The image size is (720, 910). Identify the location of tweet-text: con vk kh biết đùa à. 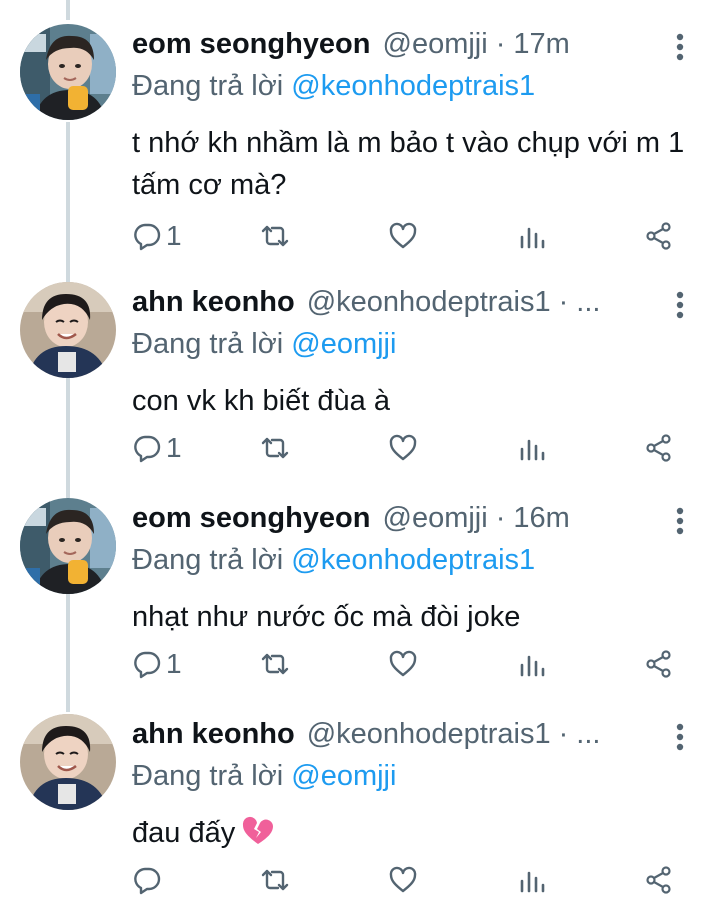
(261, 401).